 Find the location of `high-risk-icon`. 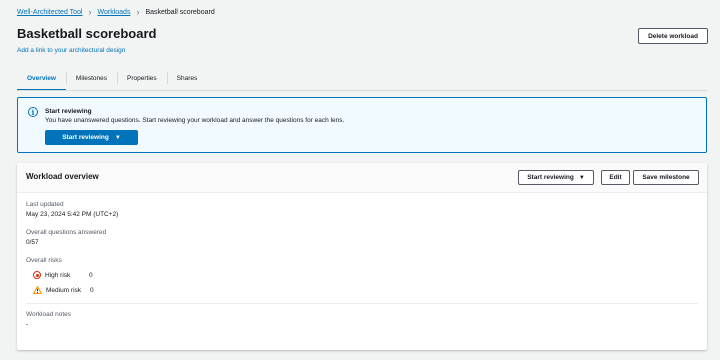

high-risk-icon is located at coordinates (37, 275).